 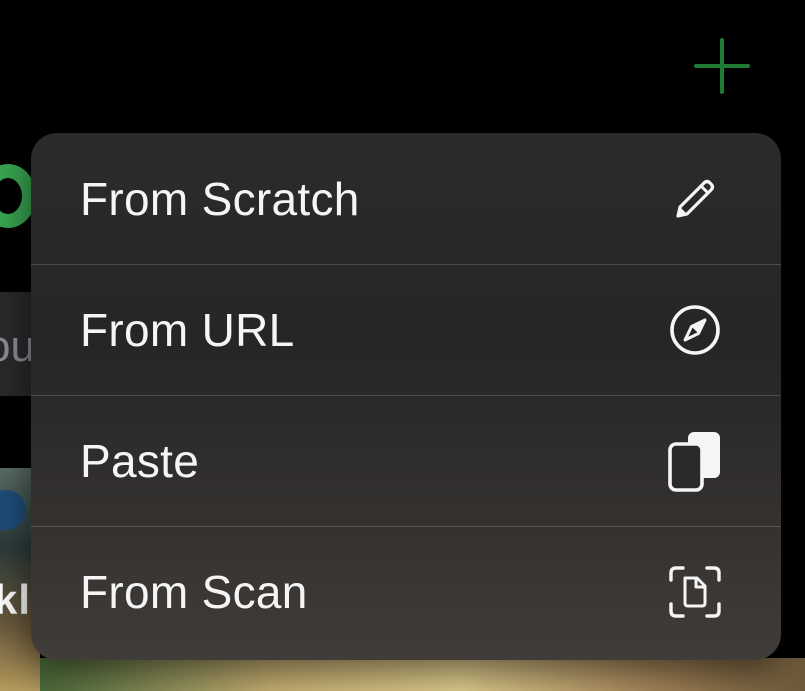 I want to click on menu-item-label: From Scan, so click(x=194, y=592).